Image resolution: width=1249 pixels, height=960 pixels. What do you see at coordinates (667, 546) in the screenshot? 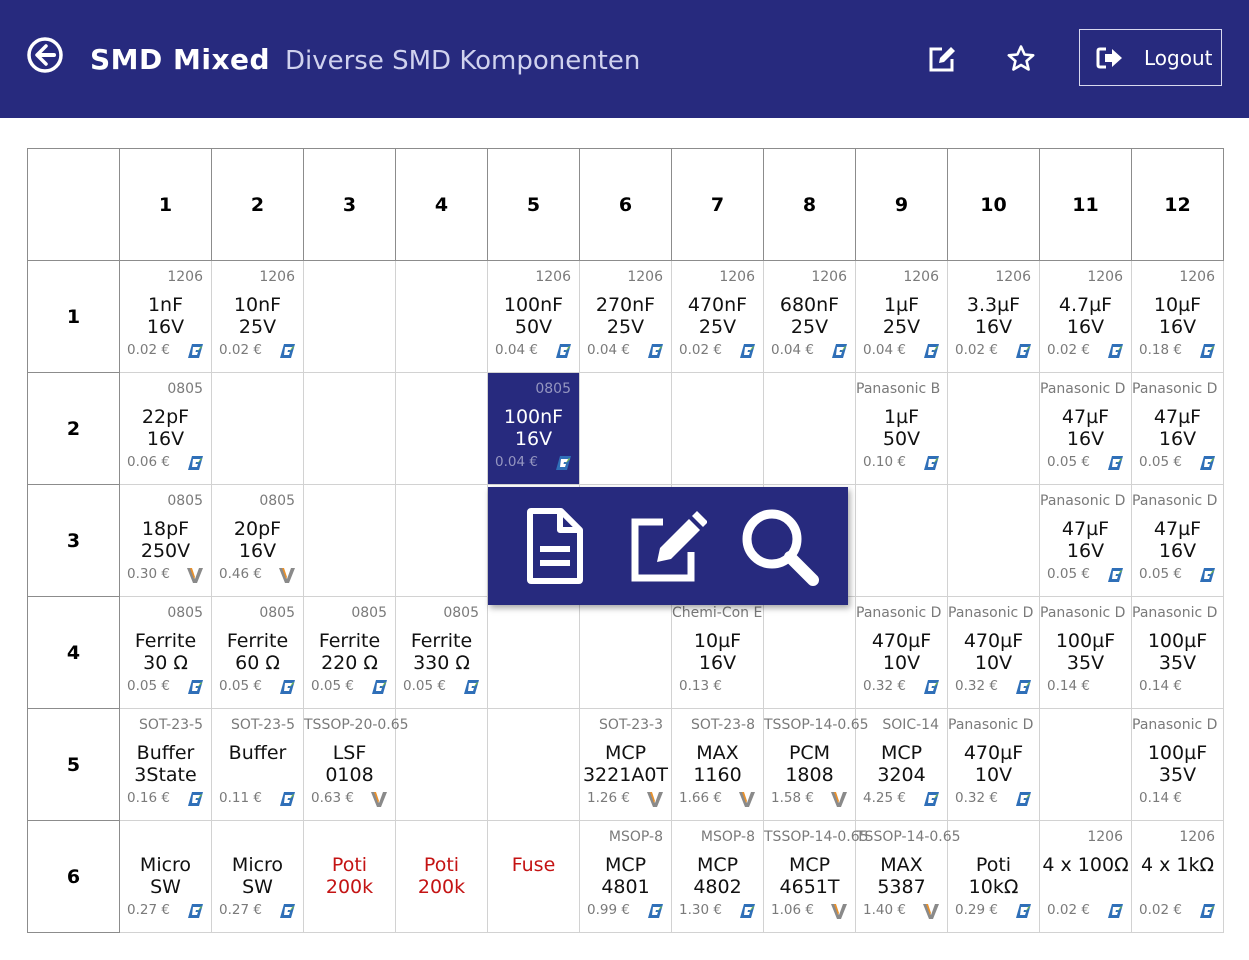
I see `edit-entry-button` at bounding box center [667, 546].